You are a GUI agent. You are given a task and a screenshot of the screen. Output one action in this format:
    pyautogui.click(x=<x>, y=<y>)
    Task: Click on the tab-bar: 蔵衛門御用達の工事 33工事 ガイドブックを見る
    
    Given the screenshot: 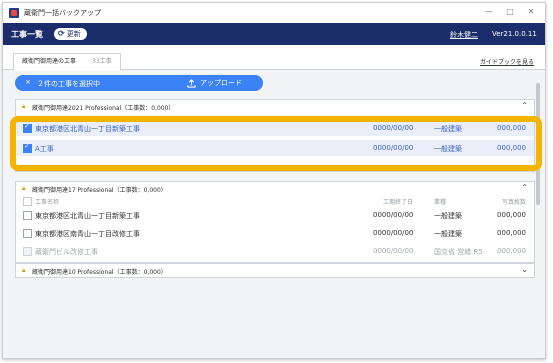 What is the action you would take?
    pyautogui.click(x=274, y=58)
    